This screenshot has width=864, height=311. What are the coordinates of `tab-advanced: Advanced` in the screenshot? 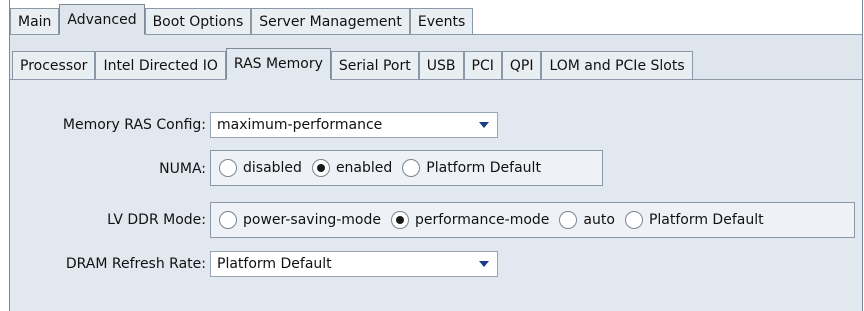 It's located at (102, 19).